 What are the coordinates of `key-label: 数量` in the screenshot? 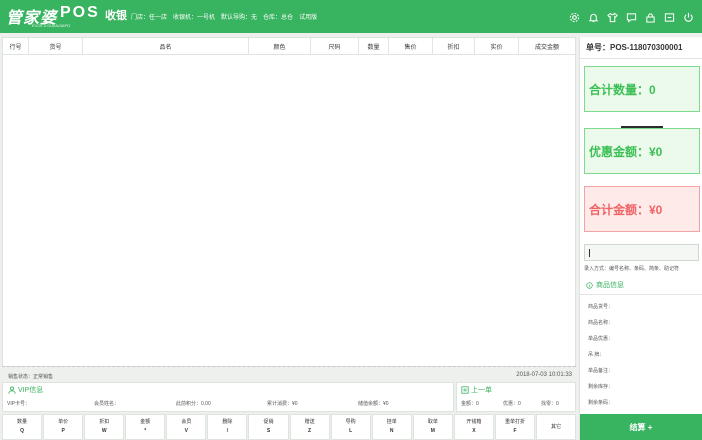 It's located at (22, 422).